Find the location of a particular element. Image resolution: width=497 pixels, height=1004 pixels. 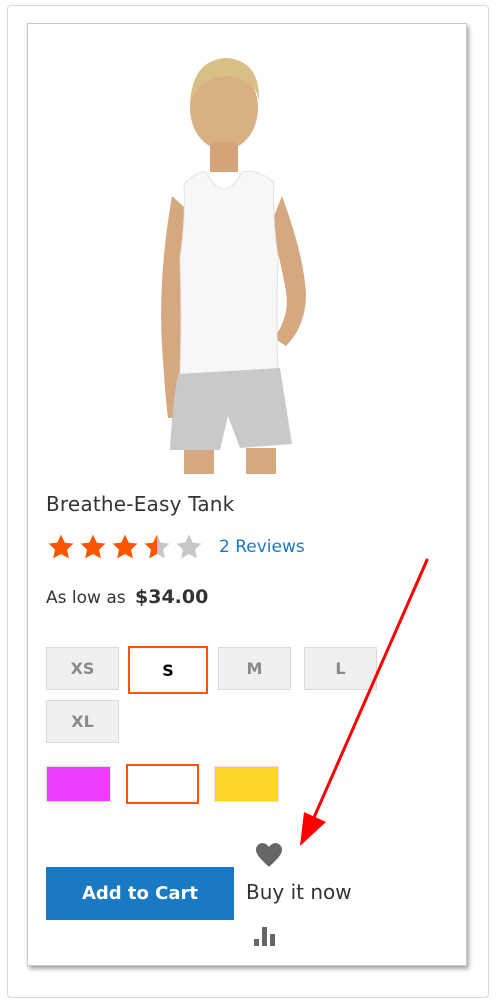

price-label: As low as is located at coordinates (86, 598).